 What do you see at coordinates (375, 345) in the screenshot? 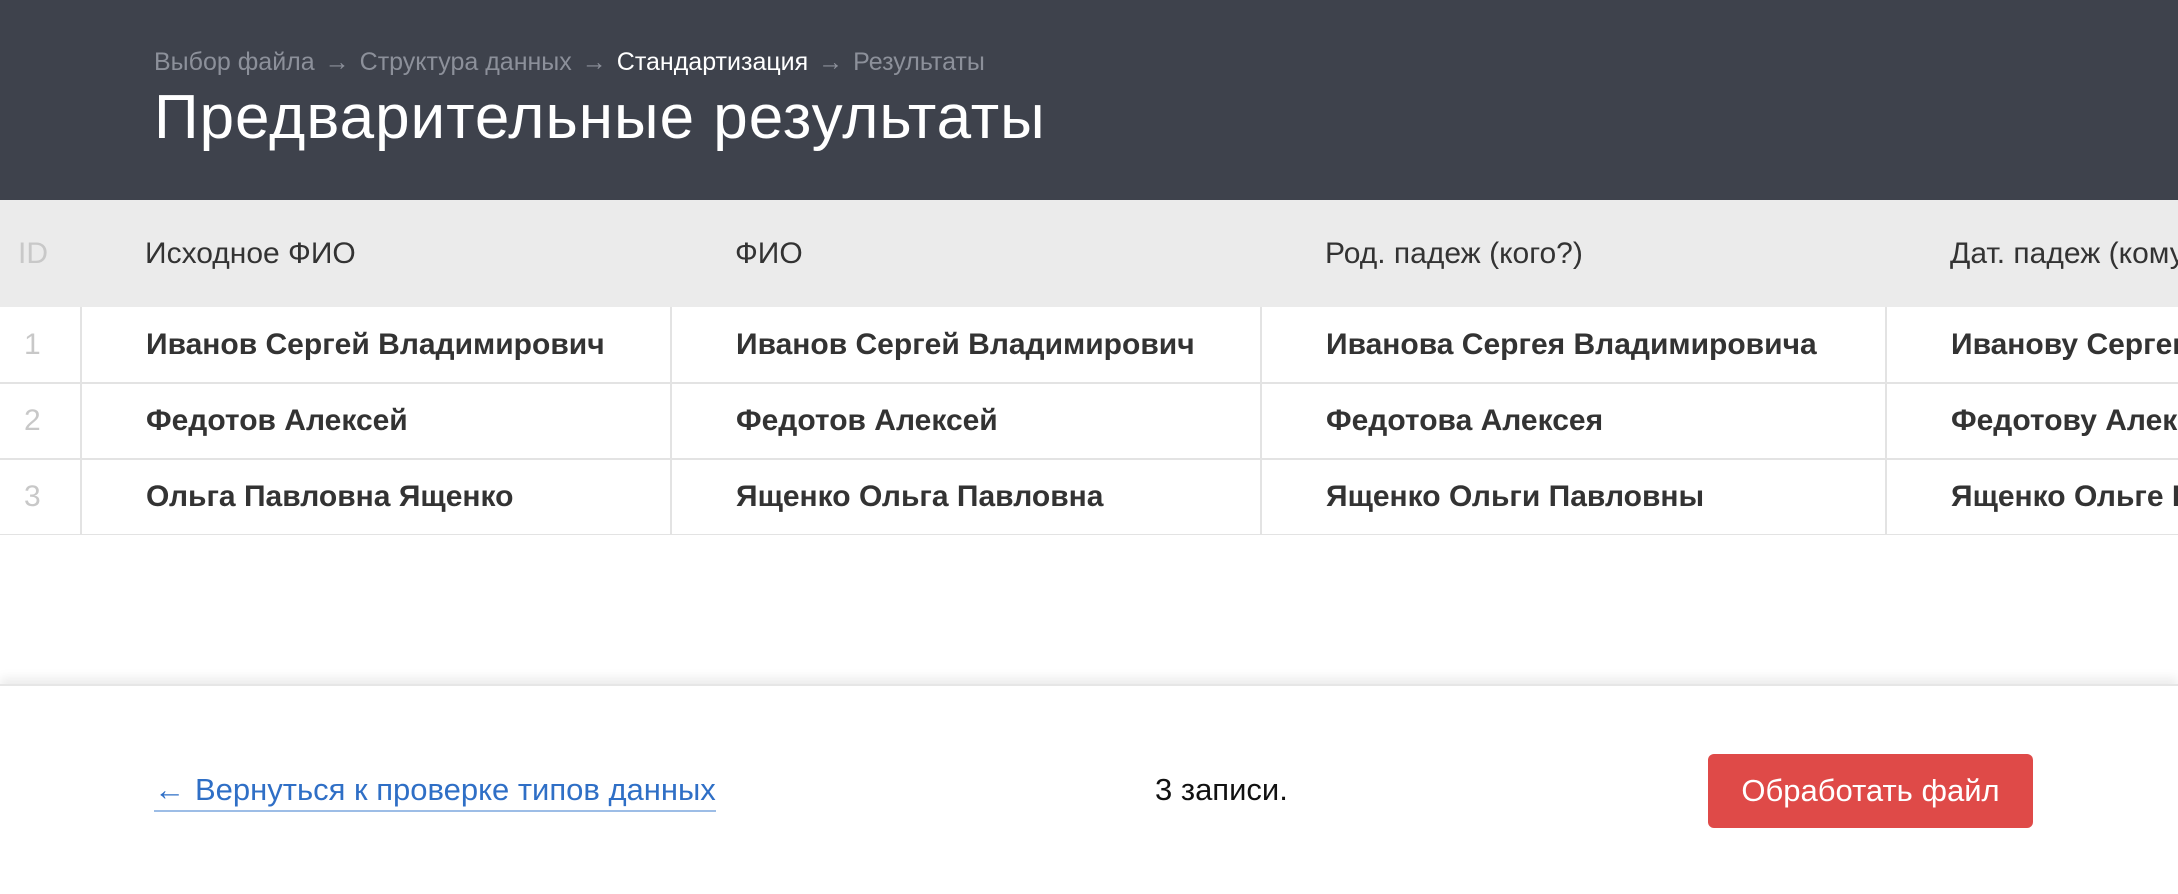
I see `cell-source-name: Иванов Сергей Владимирович` at bounding box center [375, 345].